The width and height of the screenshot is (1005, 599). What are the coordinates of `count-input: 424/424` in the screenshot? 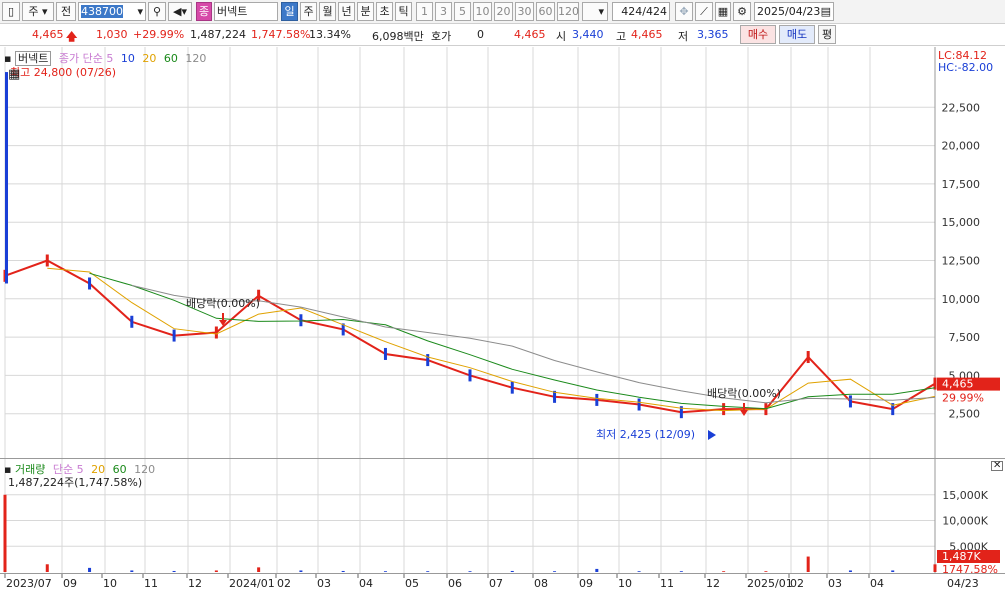 It's located at (641, 11).